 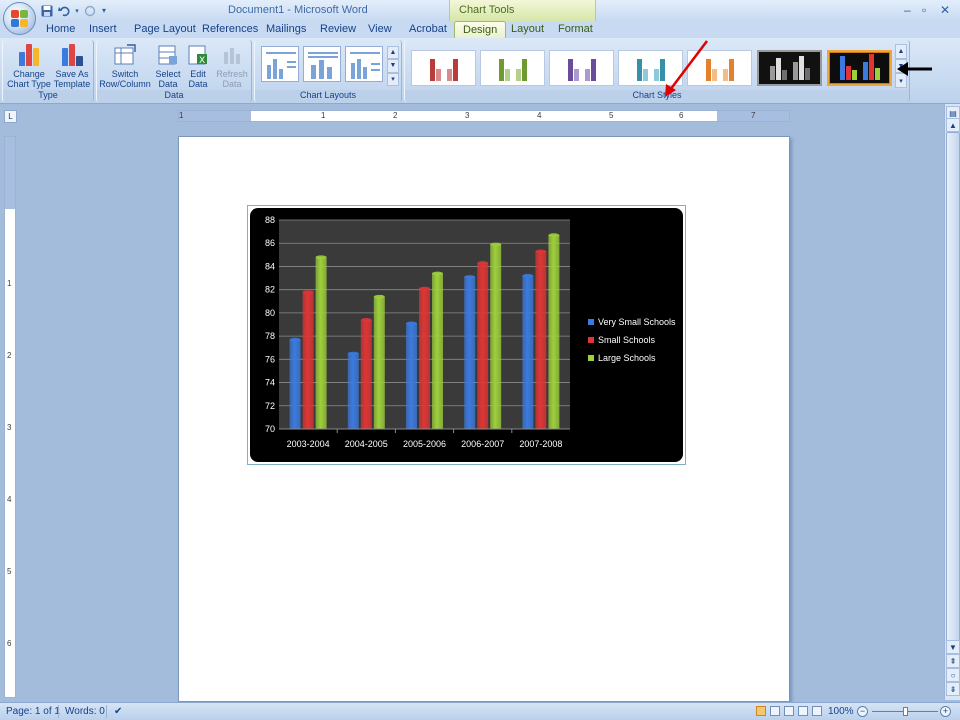 What do you see at coordinates (60, 29) in the screenshot?
I see `tab-home: Home` at bounding box center [60, 29].